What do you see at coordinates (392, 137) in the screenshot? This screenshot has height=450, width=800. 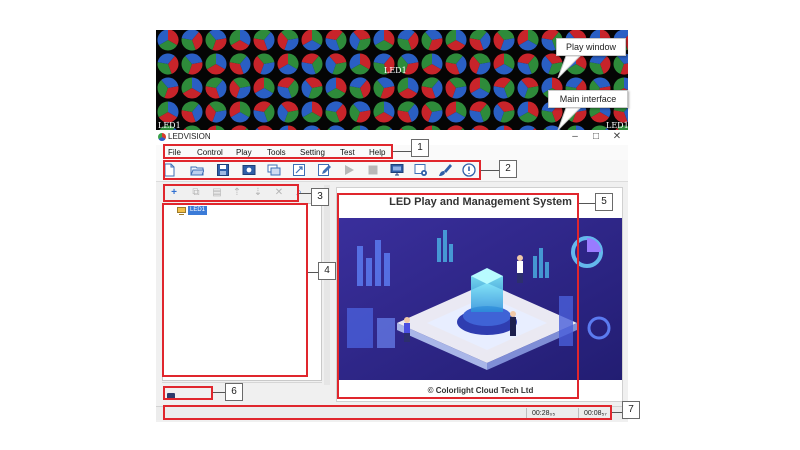 I see `title-bar: LEDVISION – □ ✕` at bounding box center [392, 137].